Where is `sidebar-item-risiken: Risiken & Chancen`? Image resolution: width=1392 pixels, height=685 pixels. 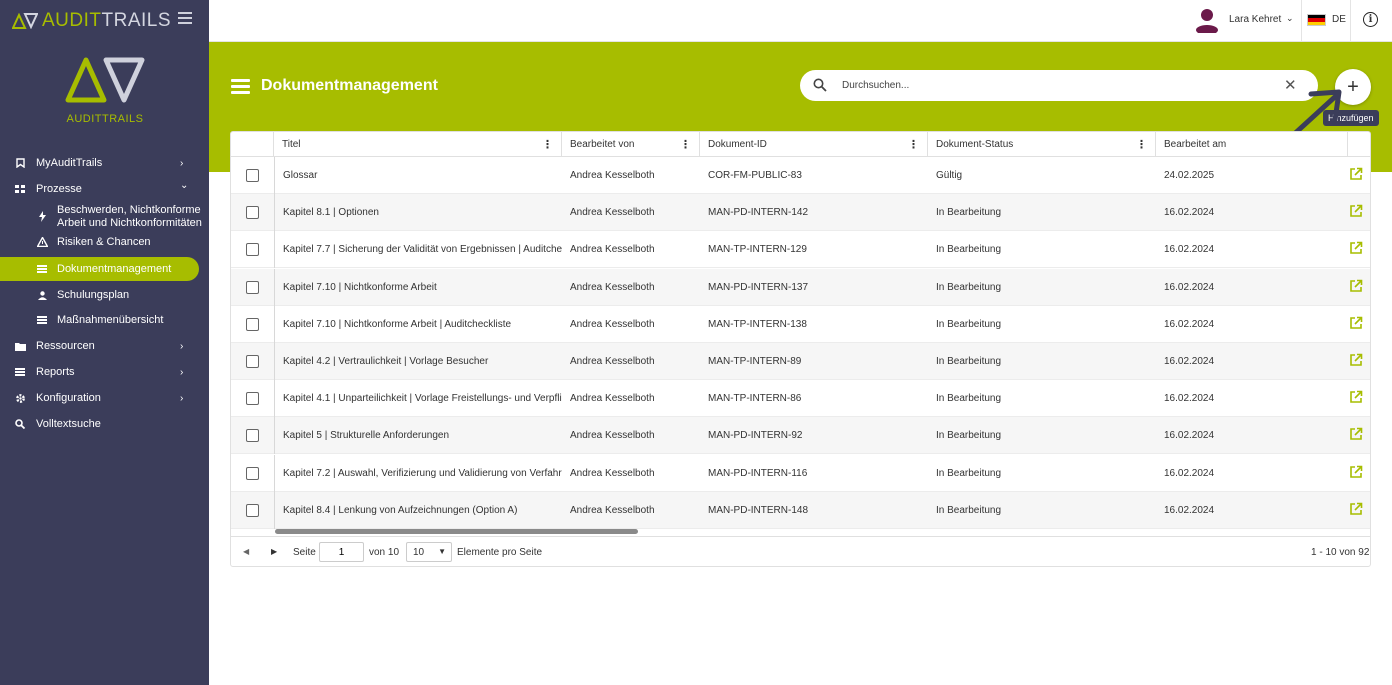
sidebar-item-risiken: Risiken & Chancen is located at coordinates (104, 242).